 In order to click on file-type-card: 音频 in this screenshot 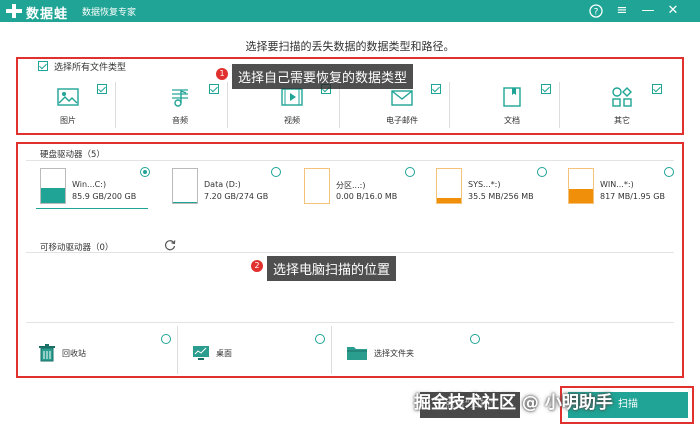, I will do `click(183, 105)`.